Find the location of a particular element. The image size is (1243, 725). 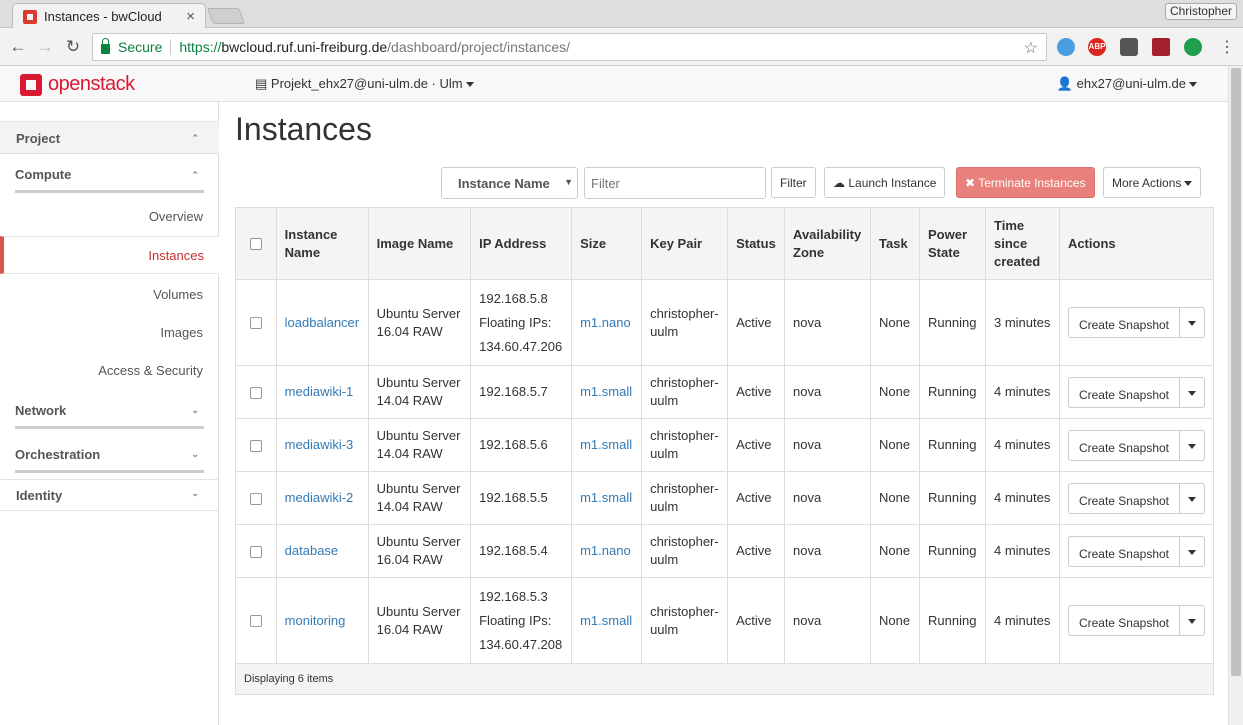

caret-down-icon is located at coordinates (1193, 85).